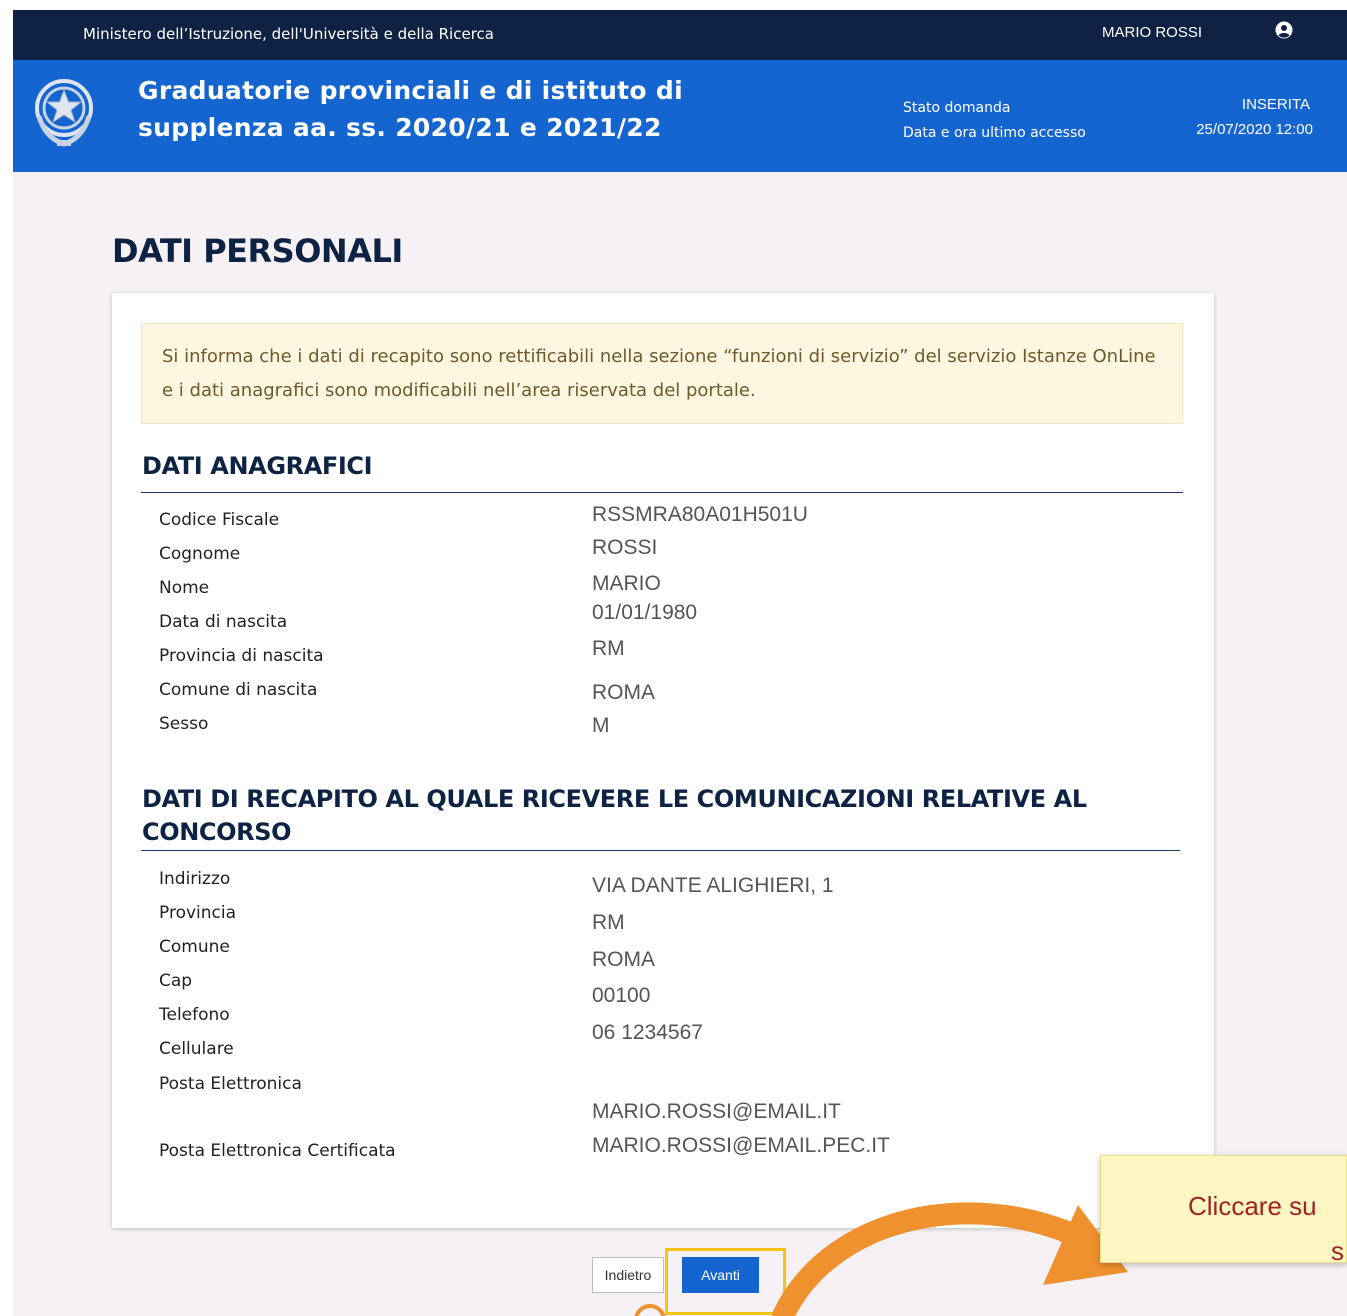  I want to click on user-circle-icon, so click(1284, 30).